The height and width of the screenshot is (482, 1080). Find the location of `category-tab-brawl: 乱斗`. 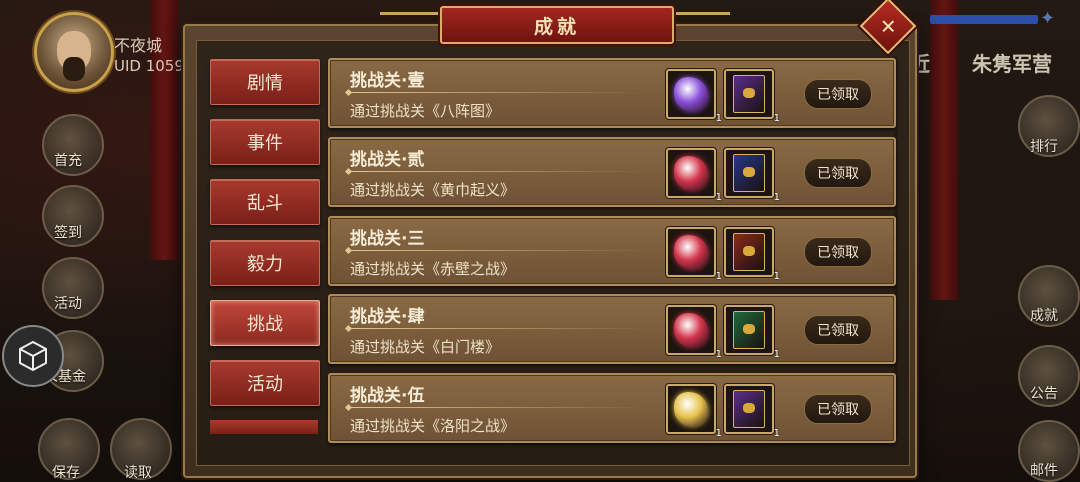

category-tab-brawl: 乱斗 is located at coordinates (265, 202).